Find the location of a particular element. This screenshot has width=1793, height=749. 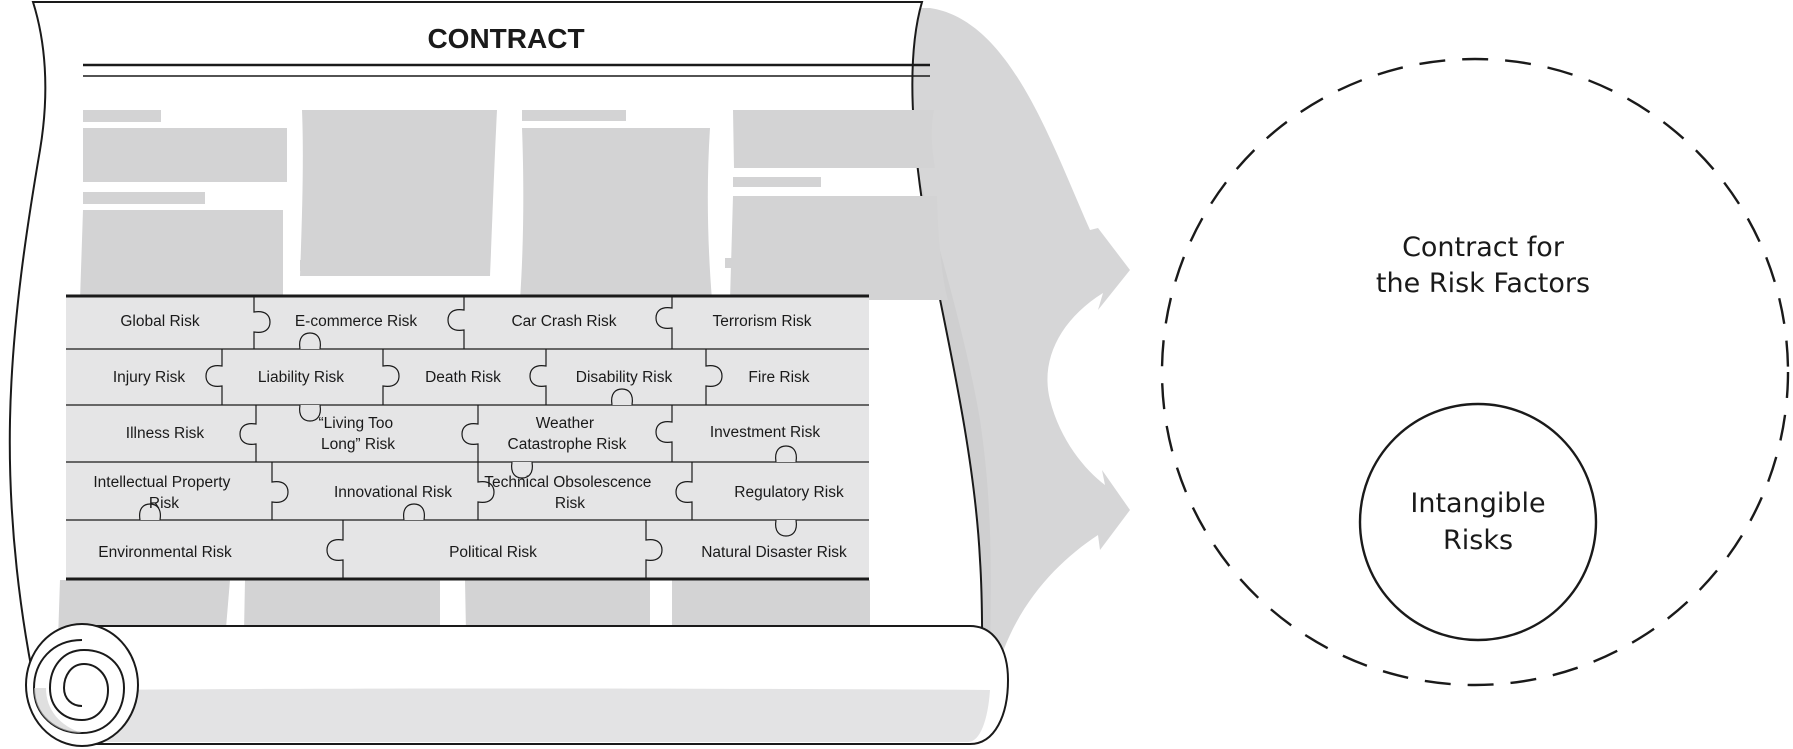

puzzle-piece-label: Terrorism Risk is located at coordinates (761, 321).